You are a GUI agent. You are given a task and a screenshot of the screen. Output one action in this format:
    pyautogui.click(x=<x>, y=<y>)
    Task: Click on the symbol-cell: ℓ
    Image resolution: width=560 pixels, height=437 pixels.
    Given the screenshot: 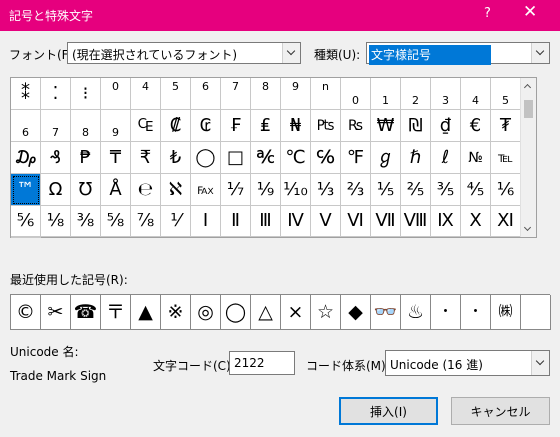 What is the action you would take?
    pyautogui.click(x=446, y=158)
    